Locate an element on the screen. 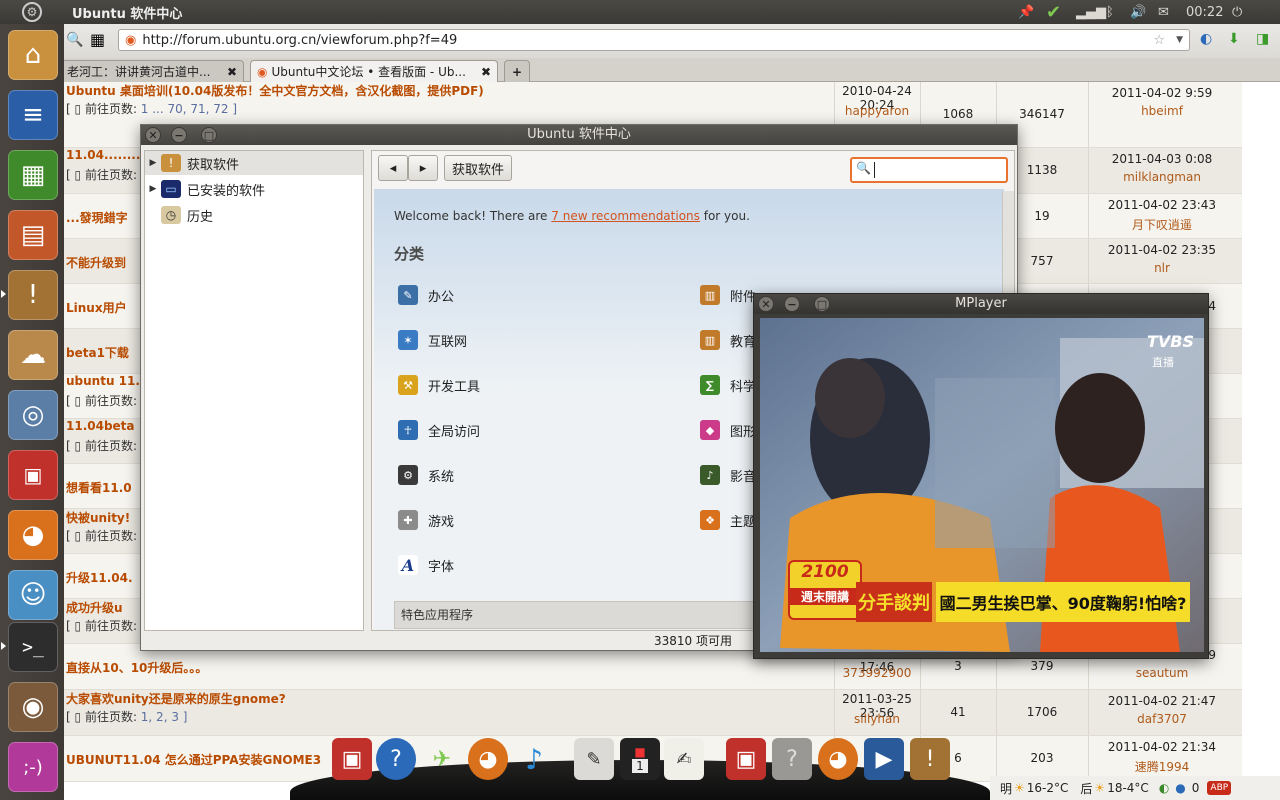 This screenshot has height=800, width=1280. category-graphics: ◆ 图形 is located at coordinates (728, 430).